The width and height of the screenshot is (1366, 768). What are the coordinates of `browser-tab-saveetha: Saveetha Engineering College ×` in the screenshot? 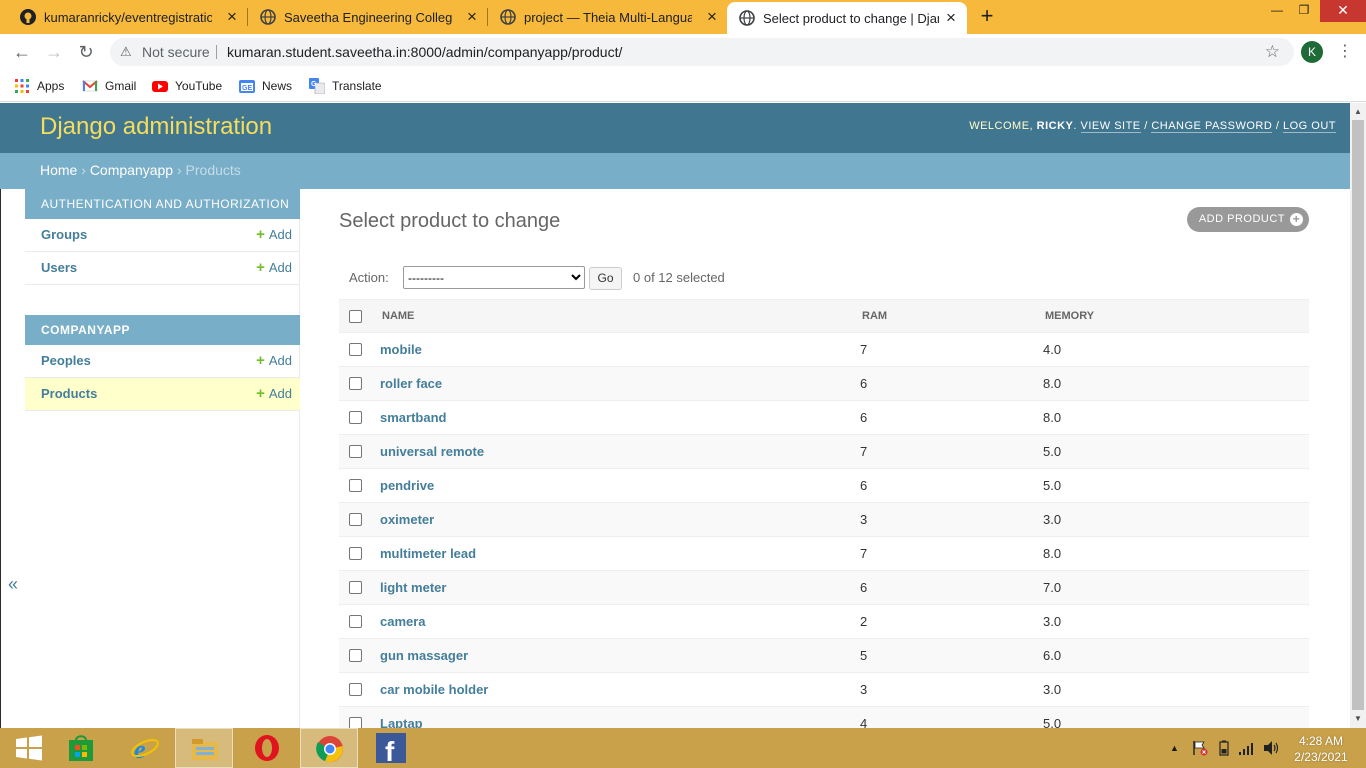 It's located at (364, 17).